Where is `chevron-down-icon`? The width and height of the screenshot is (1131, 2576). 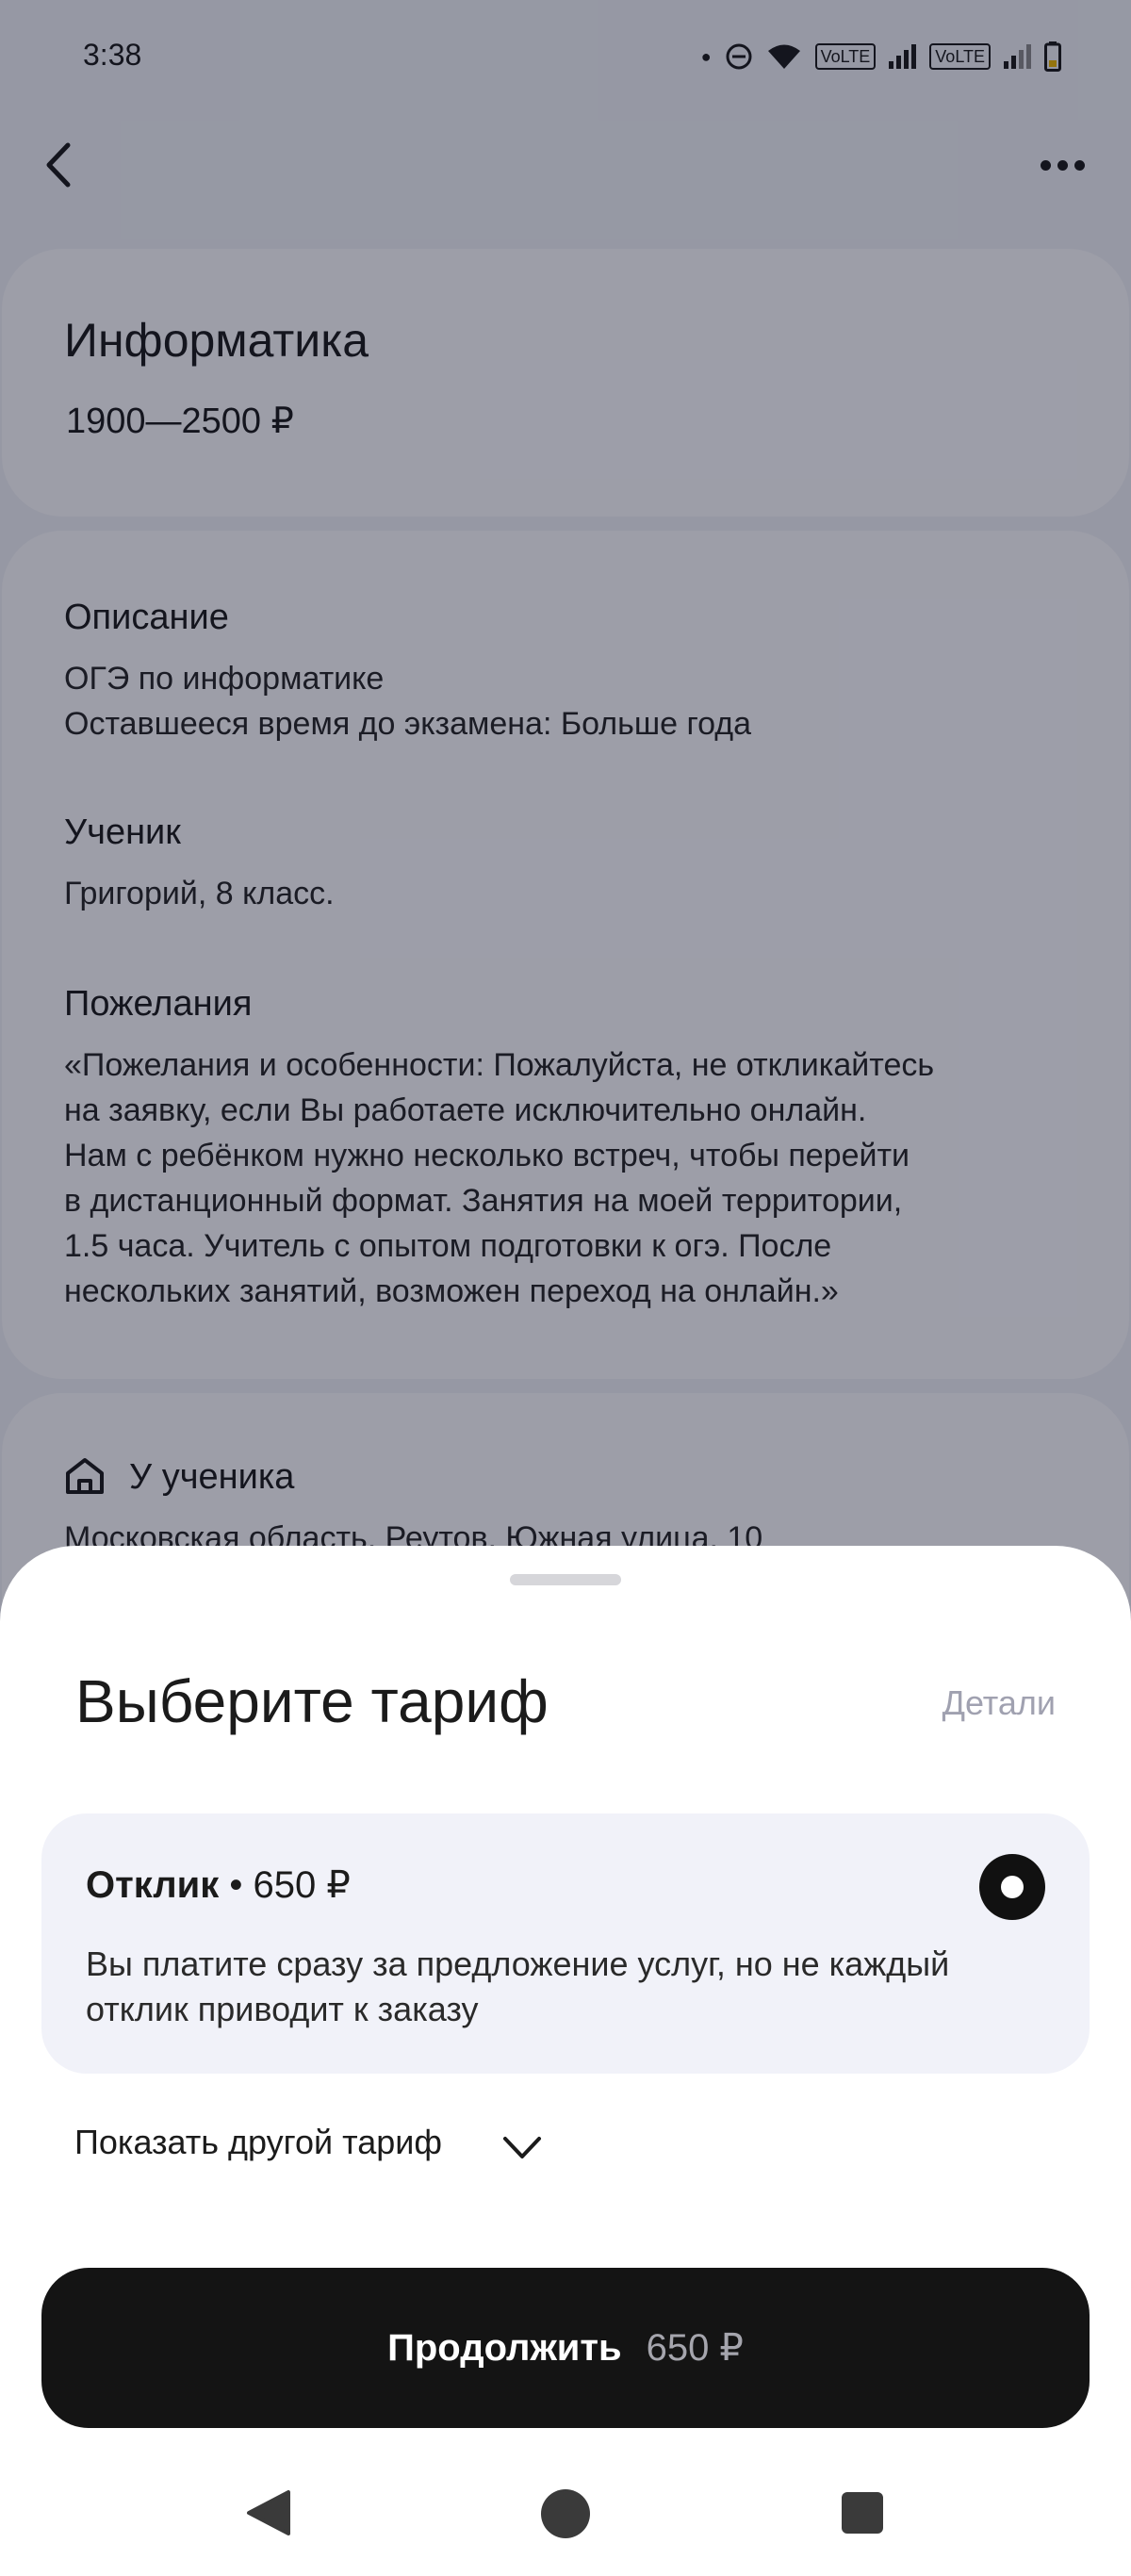 chevron-down-icon is located at coordinates (522, 2147).